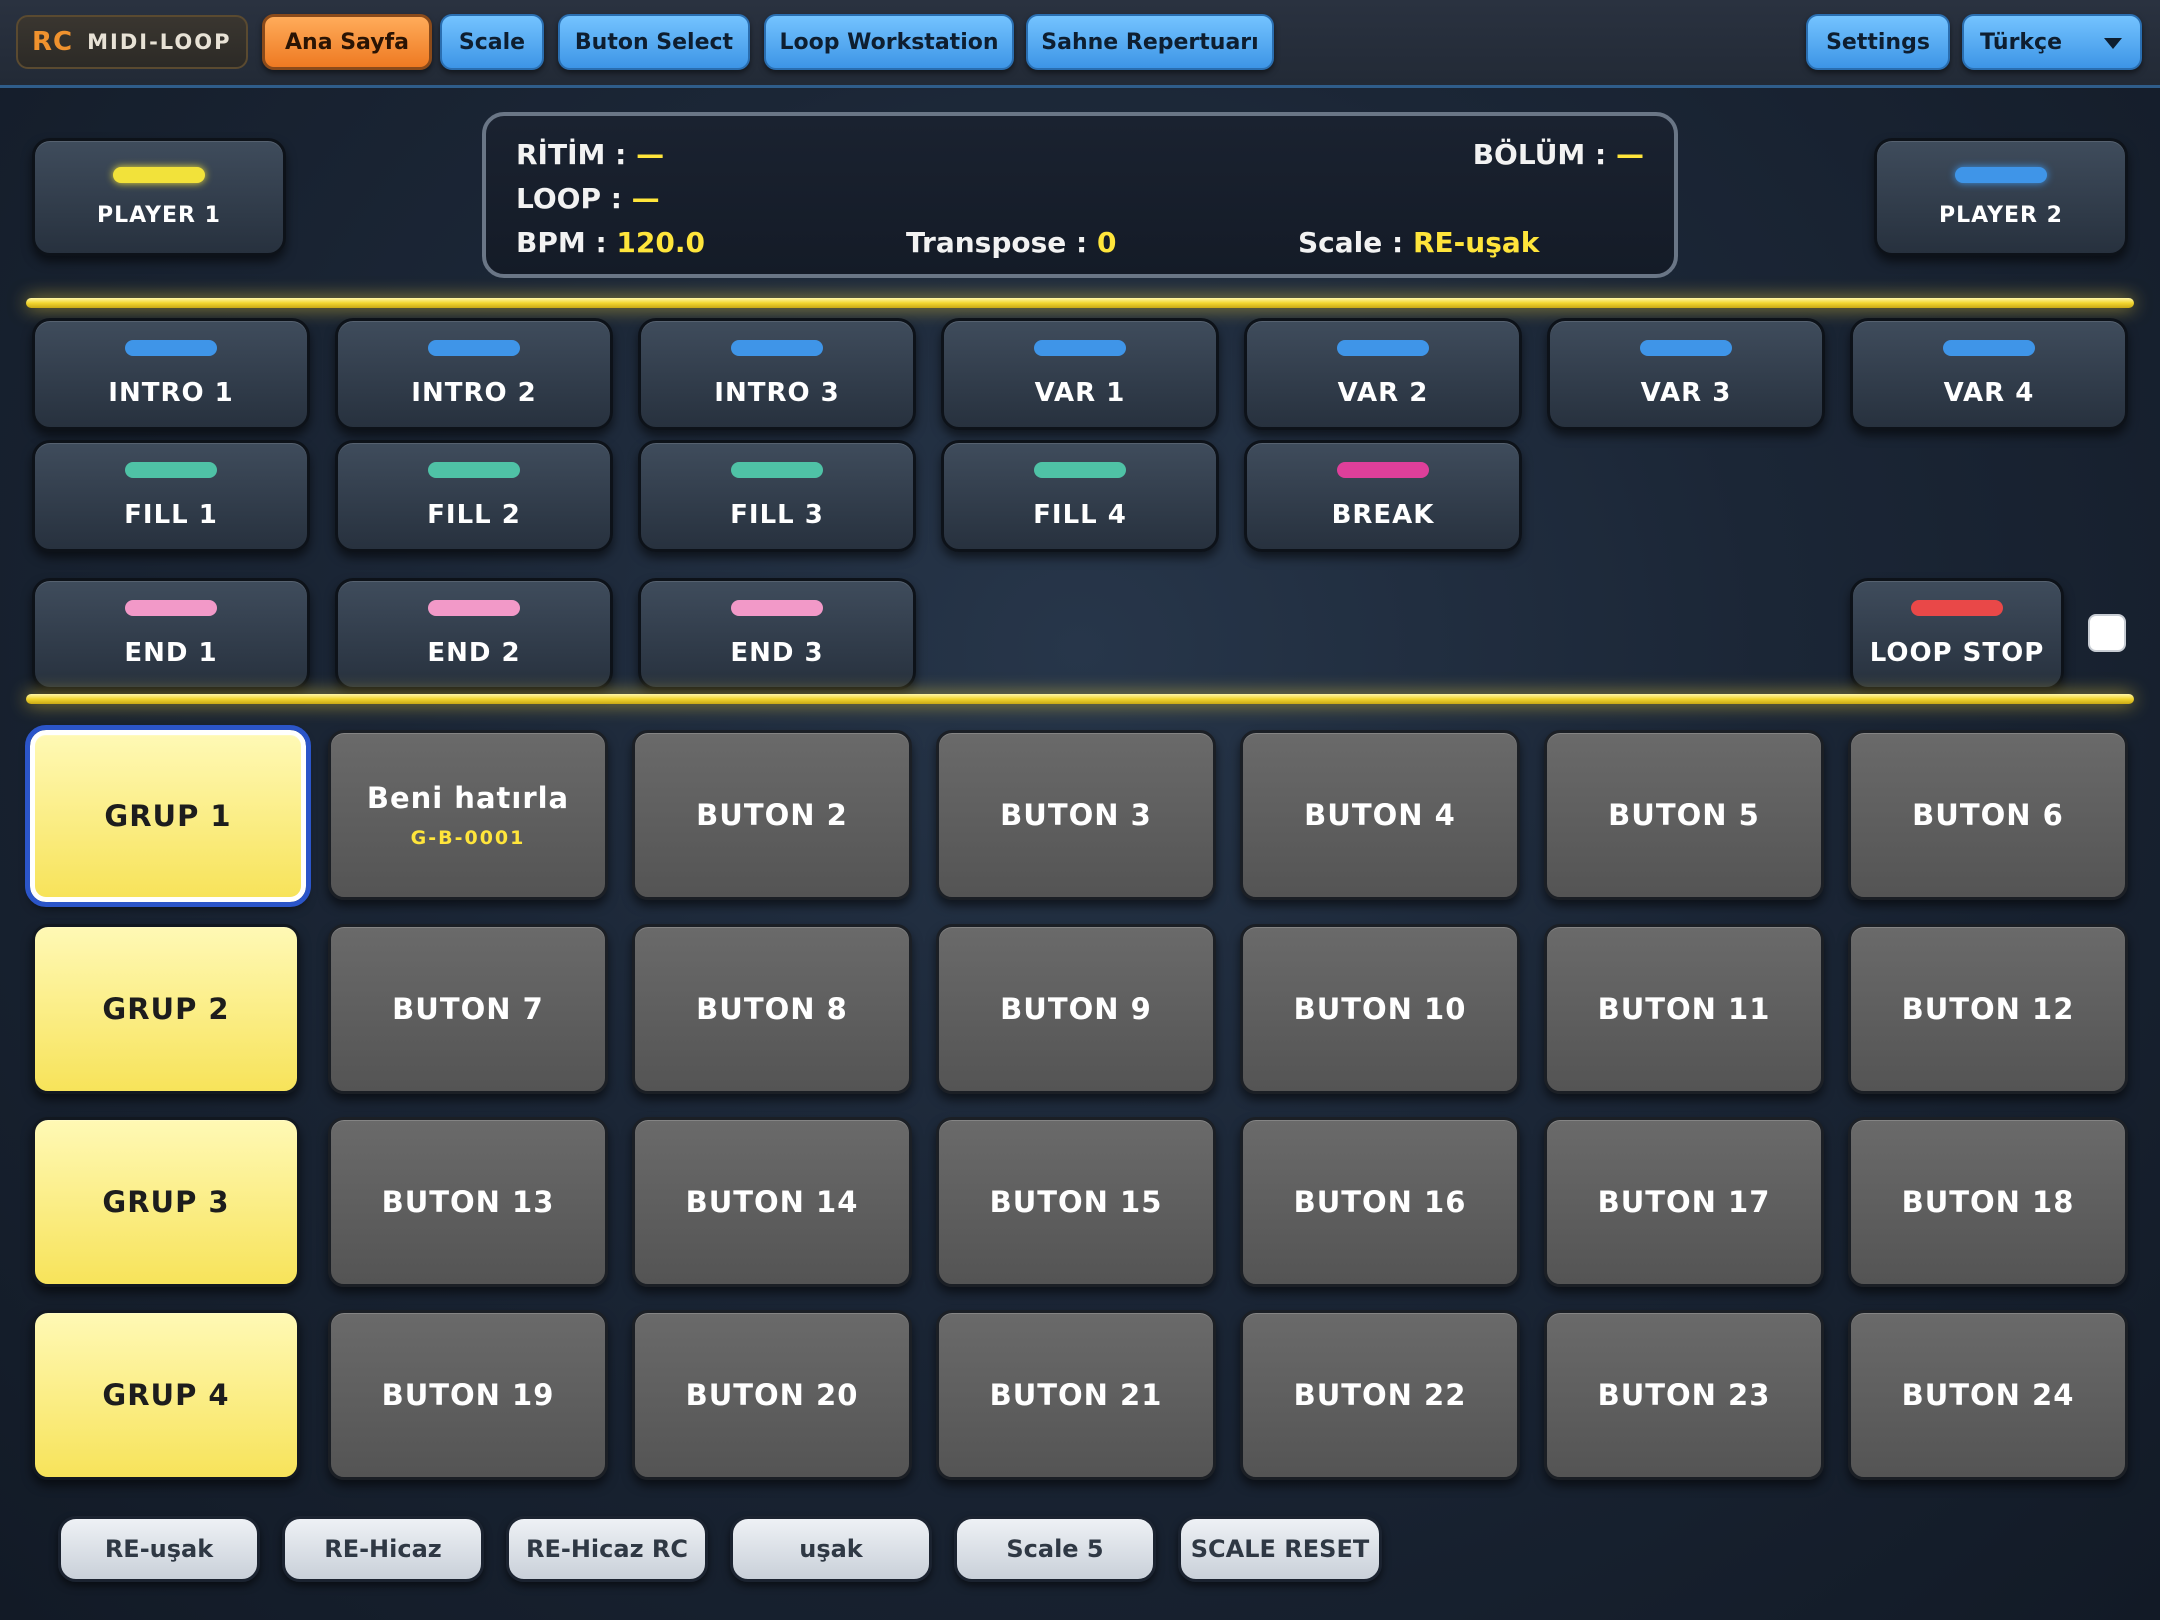 The image size is (2160, 1620). What do you see at coordinates (1080, 393) in the screenshot?
I see `pattern-label: VAR 1` at bounding box center [1080, 393].